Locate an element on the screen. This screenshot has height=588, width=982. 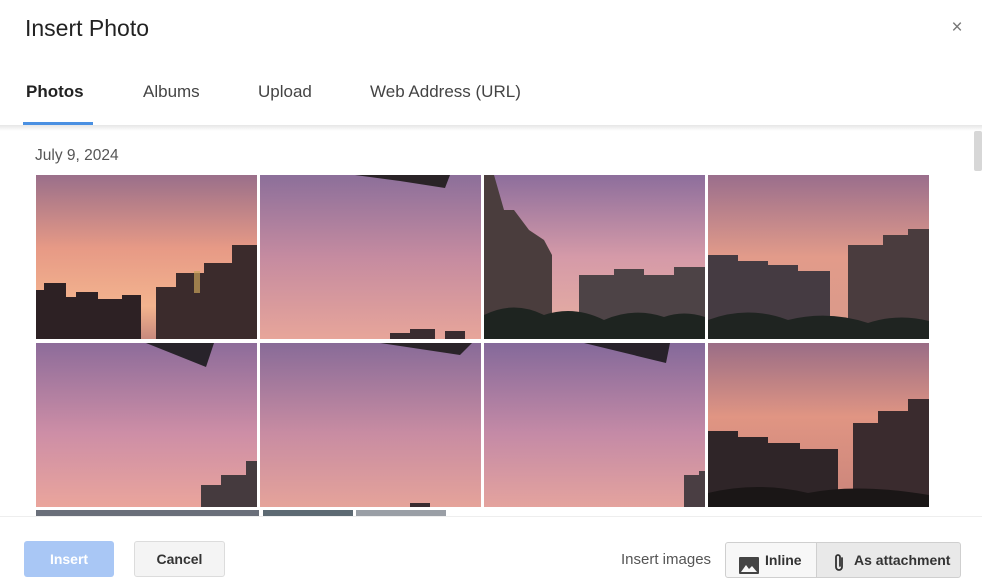
close-icon: × is located at coordinates (957, 28).